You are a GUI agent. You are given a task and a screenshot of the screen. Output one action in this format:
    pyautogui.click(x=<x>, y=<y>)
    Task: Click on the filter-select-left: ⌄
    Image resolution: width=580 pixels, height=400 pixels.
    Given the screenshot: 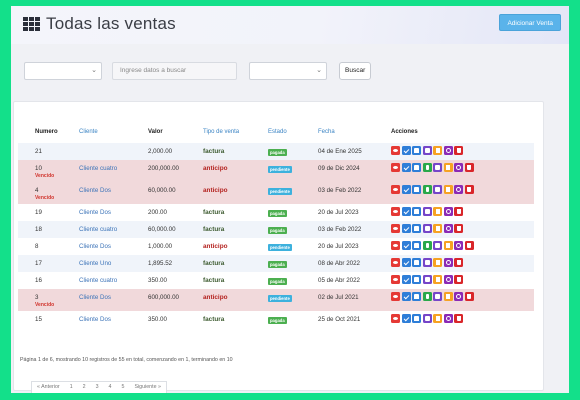 What is the action you would take?
    pyautogui.click(x=63, y=71)
    